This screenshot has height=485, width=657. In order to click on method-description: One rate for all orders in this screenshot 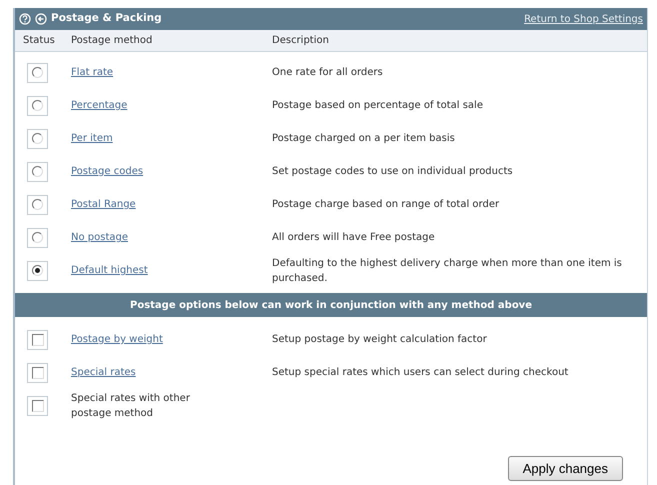, I will do `click(327, 72)`.